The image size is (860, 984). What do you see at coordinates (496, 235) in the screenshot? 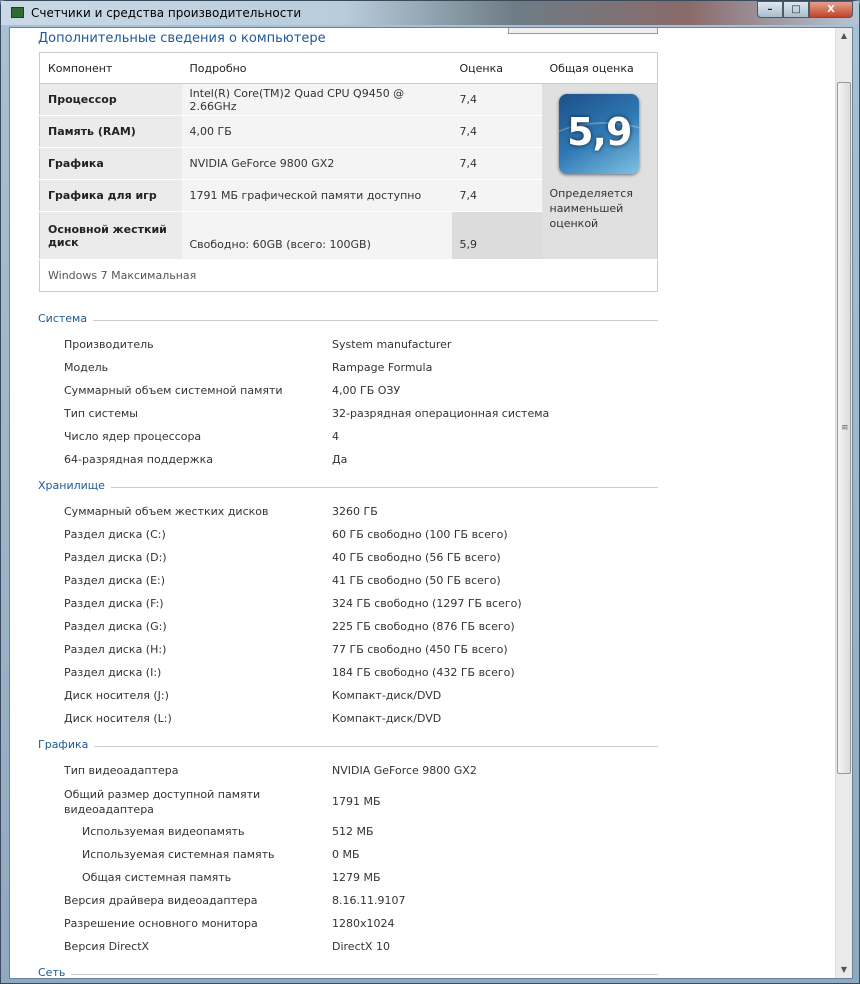
I see `score: 5,9` at bounding box center [496, 235].